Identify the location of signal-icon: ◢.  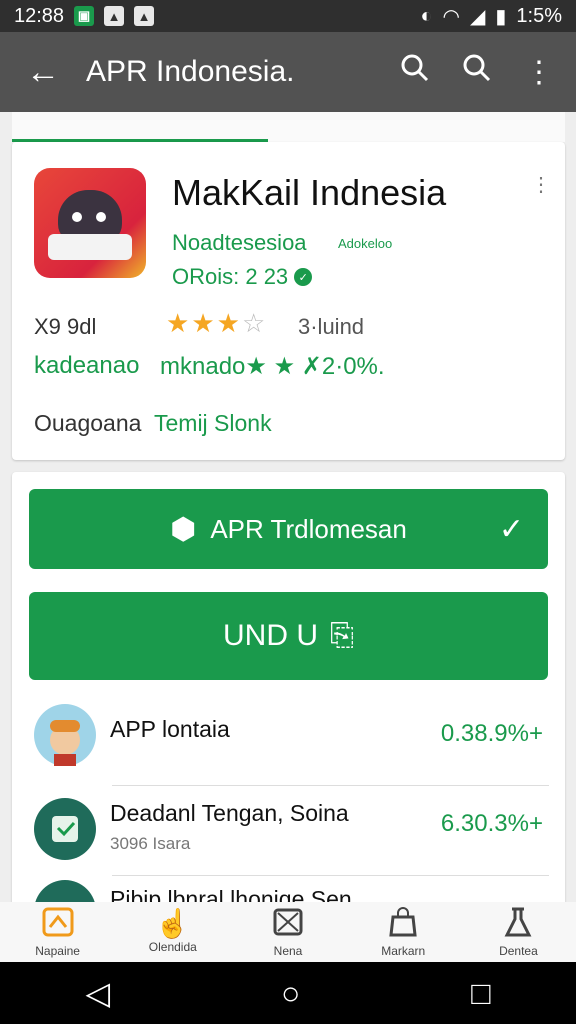
(478, 16).